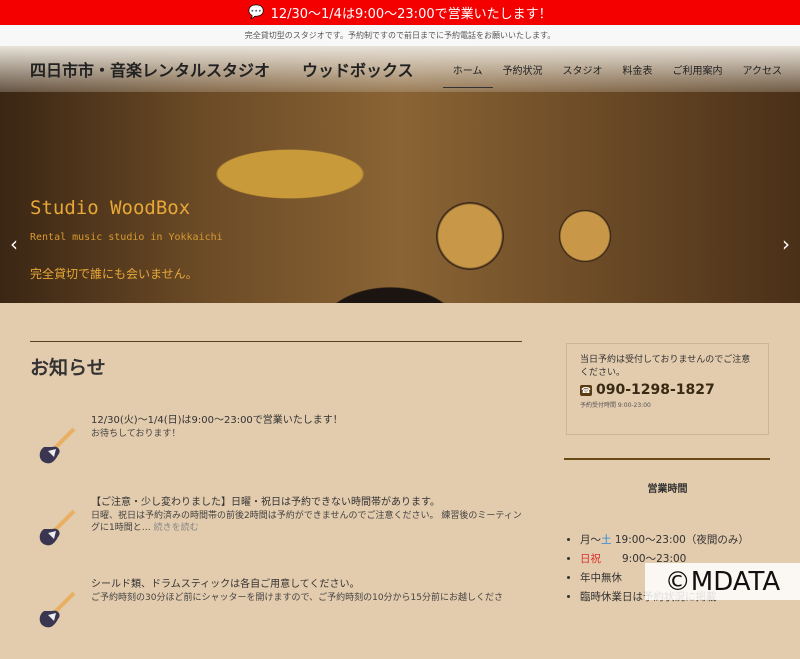  I want to click on menu-access: アクセス, so click(763, 69).